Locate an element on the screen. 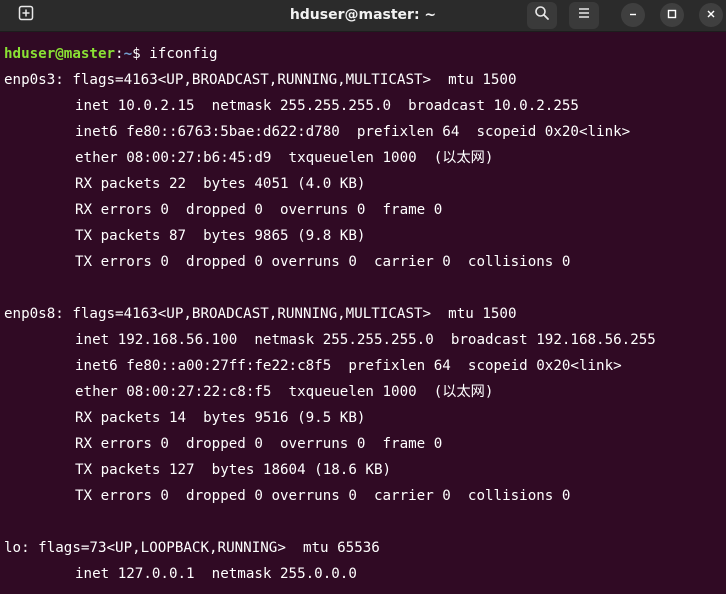 This screenshot has width=726, height=594. close-button is located at coordinates (711, 15).